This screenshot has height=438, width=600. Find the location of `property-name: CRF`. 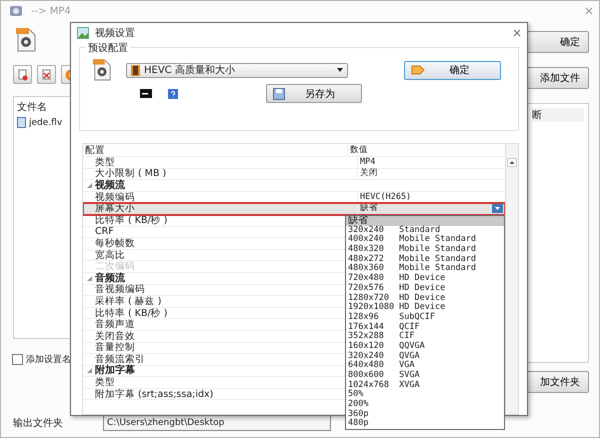

property-name: CRF is located at coordinates (104, 232).